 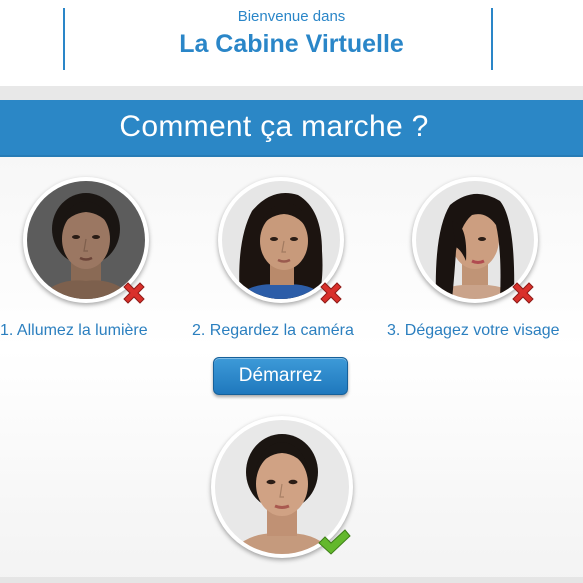 I want to click on app-title: La Cabine Virtuelle, so click(x=291, y=44).